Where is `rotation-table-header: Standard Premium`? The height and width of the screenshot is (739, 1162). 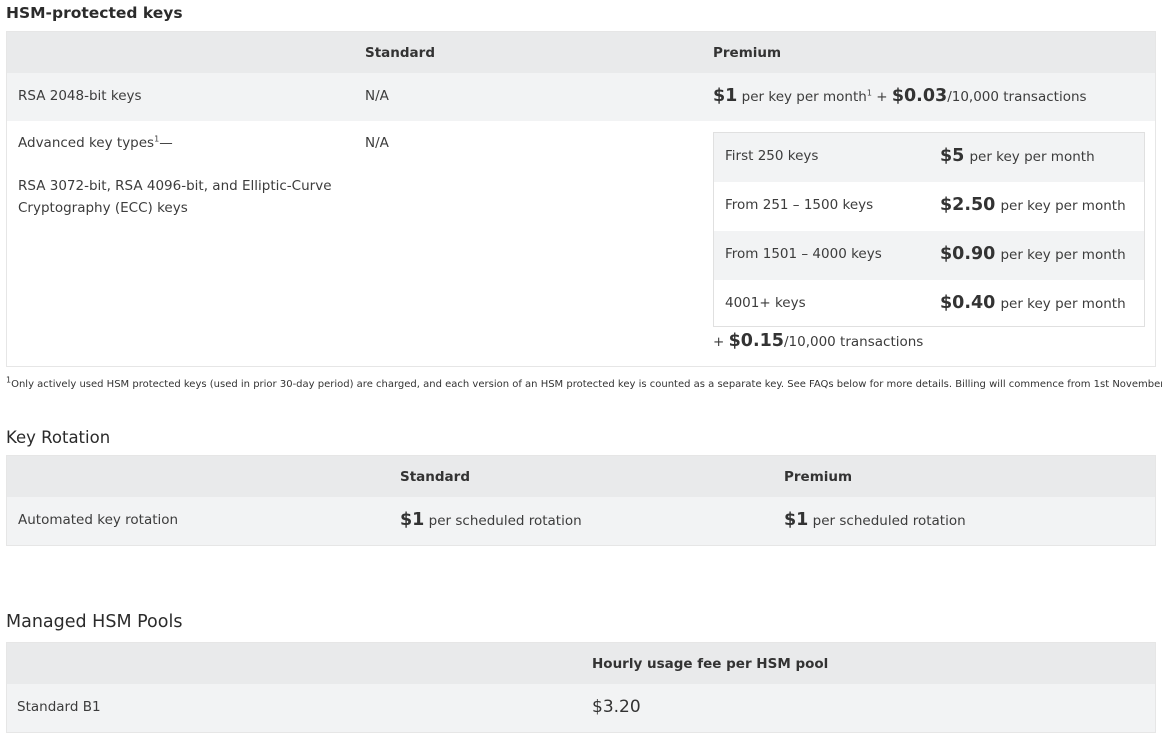 rotation-table-header: Standard Premium is located at coordinates (581, 476).